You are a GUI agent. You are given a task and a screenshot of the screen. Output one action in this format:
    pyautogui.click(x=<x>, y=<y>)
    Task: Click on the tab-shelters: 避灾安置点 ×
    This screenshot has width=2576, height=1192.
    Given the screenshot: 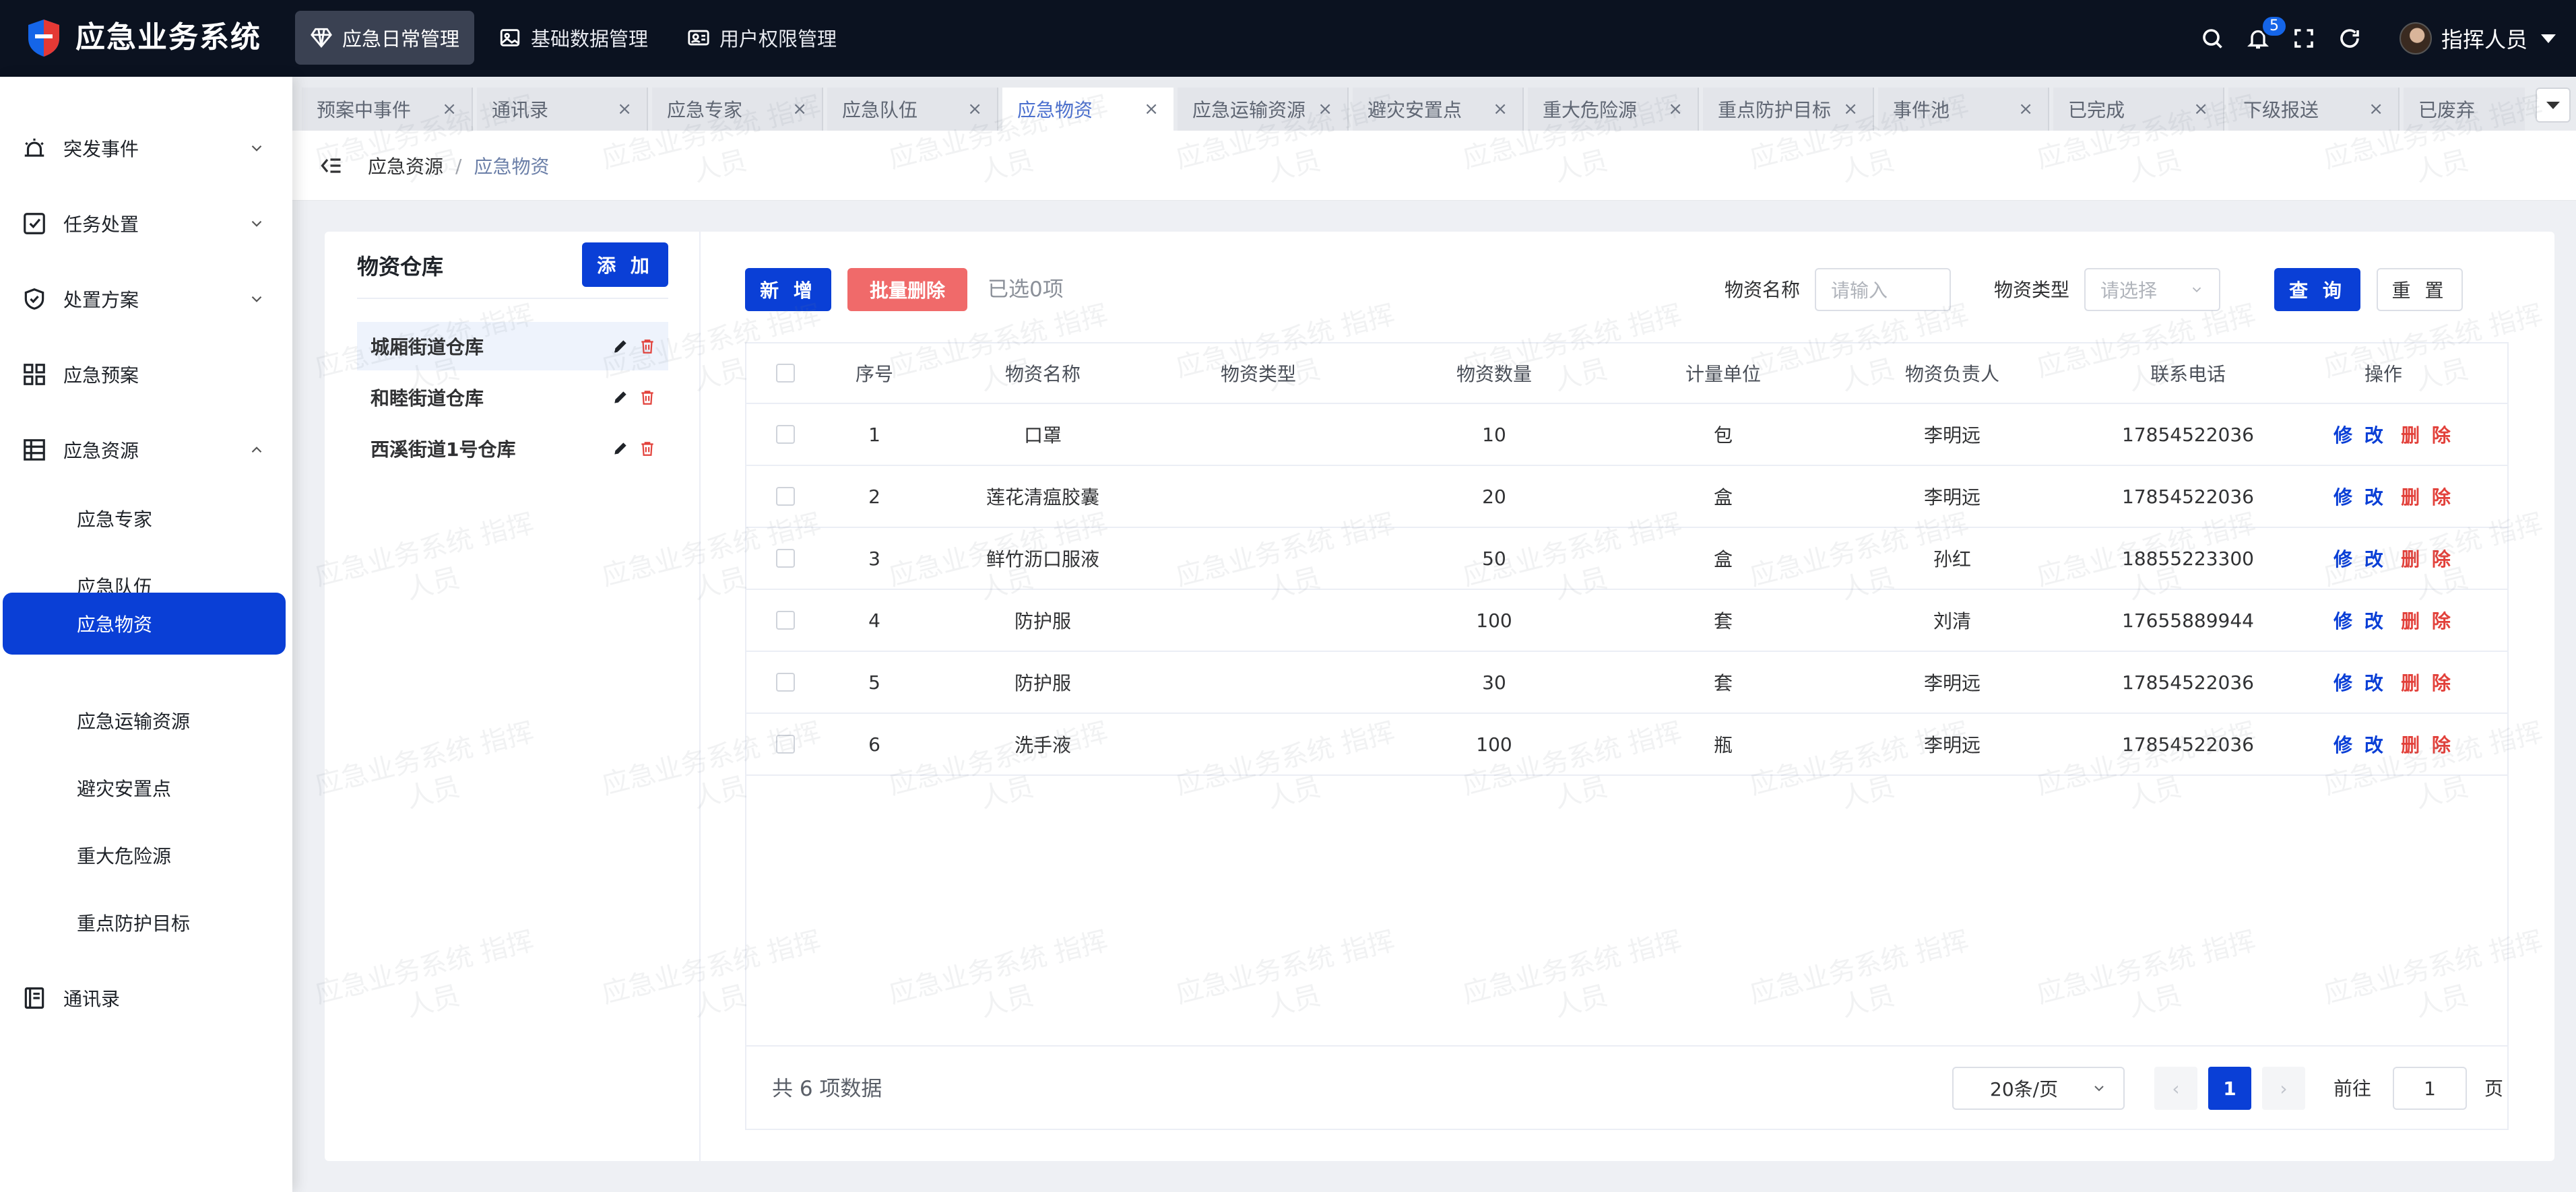 What is the action you would take?
    pyautogui.click(x=1439, y=109)
    